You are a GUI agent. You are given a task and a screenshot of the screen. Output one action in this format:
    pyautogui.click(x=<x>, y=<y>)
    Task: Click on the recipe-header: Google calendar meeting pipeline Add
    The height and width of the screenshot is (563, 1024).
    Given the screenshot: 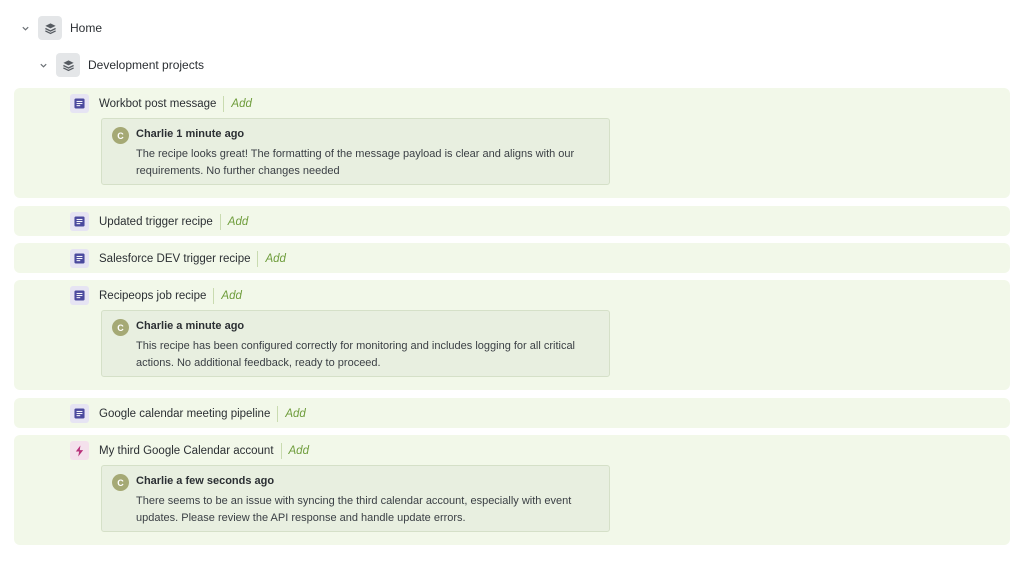 What is the action you would take?
    pyautogui.click(x=188, y=413)
    